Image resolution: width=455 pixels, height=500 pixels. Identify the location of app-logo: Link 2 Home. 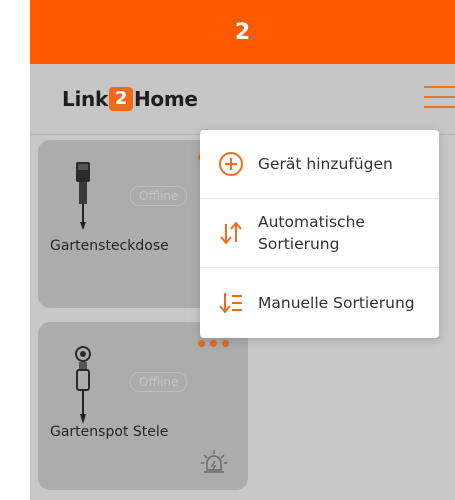
(130, 99).